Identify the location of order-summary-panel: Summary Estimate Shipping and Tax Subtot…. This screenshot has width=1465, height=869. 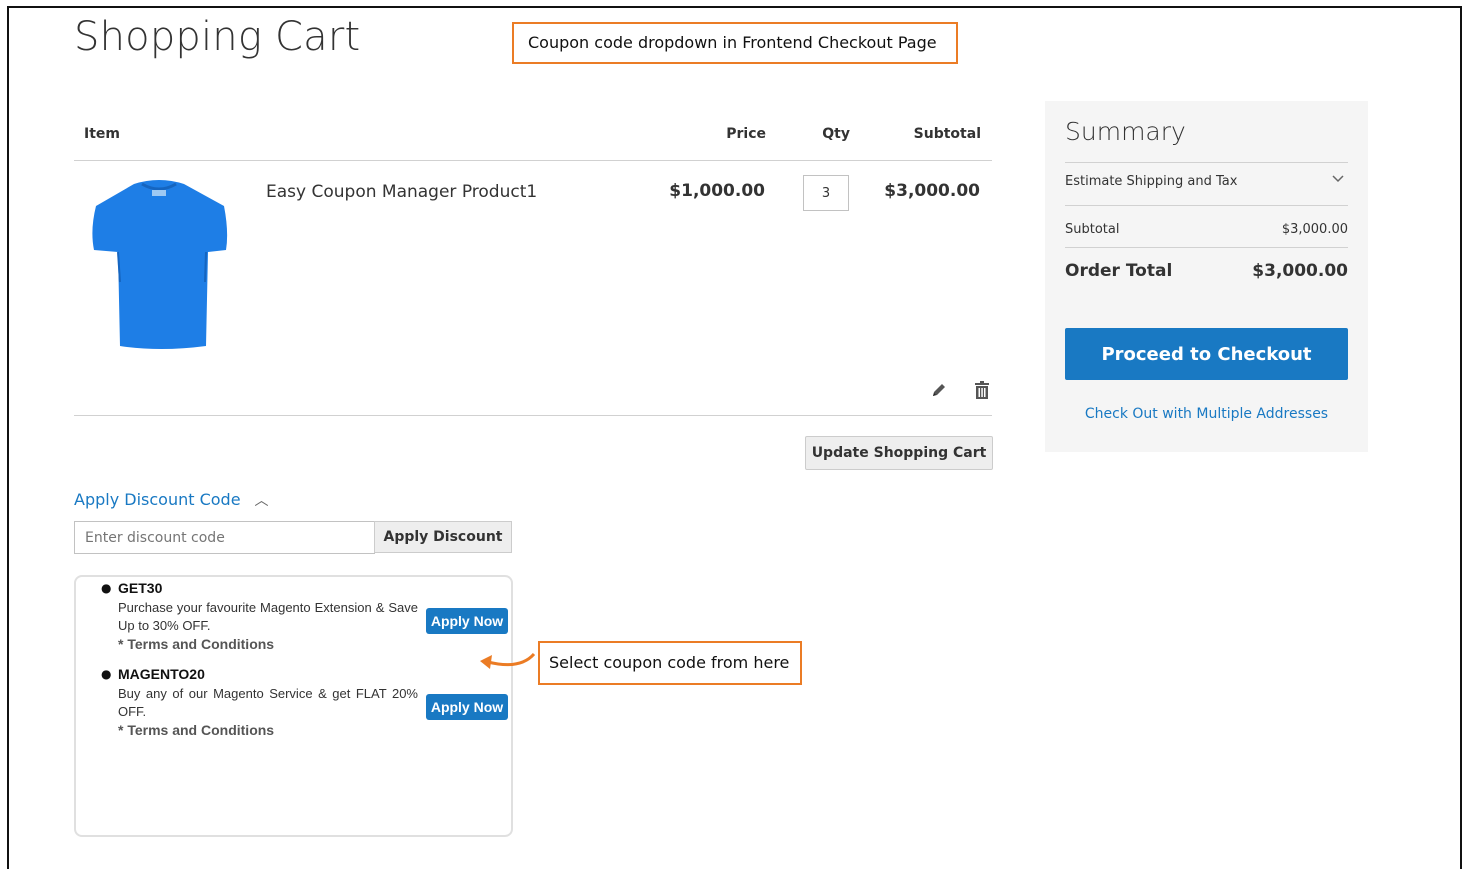
(1206, 276).